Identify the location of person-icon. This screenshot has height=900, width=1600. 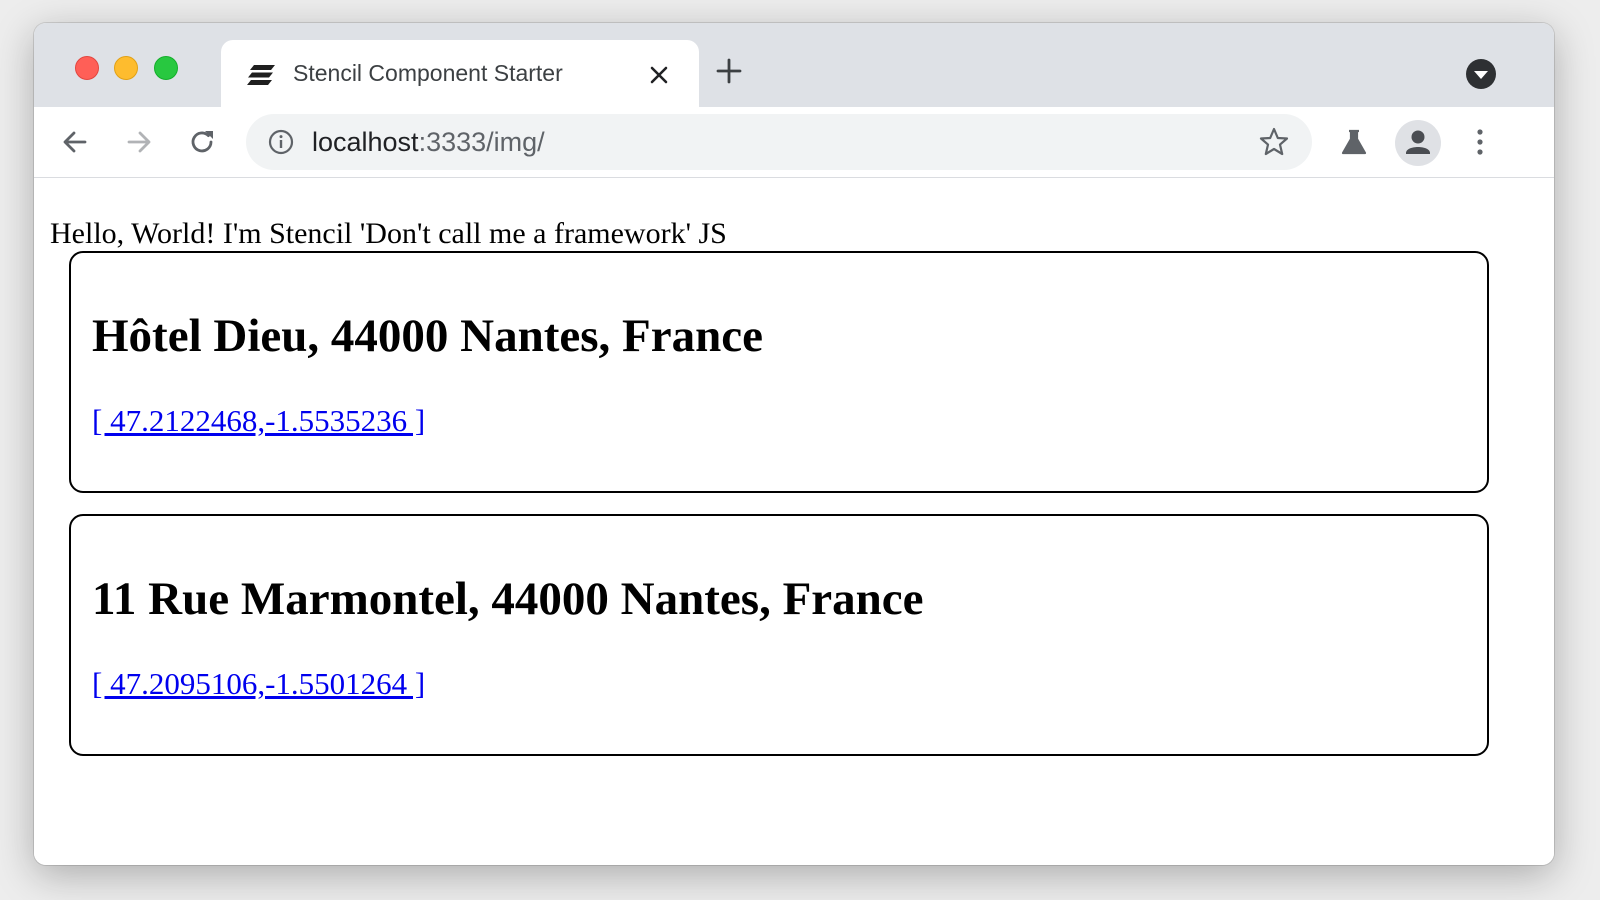
(1418, 142).